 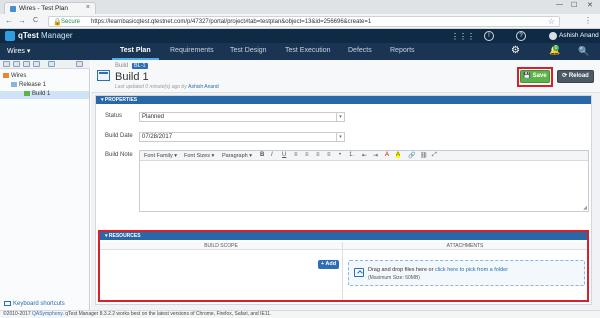 I want to click on italic-icon: I, so click(x=272, y=155).